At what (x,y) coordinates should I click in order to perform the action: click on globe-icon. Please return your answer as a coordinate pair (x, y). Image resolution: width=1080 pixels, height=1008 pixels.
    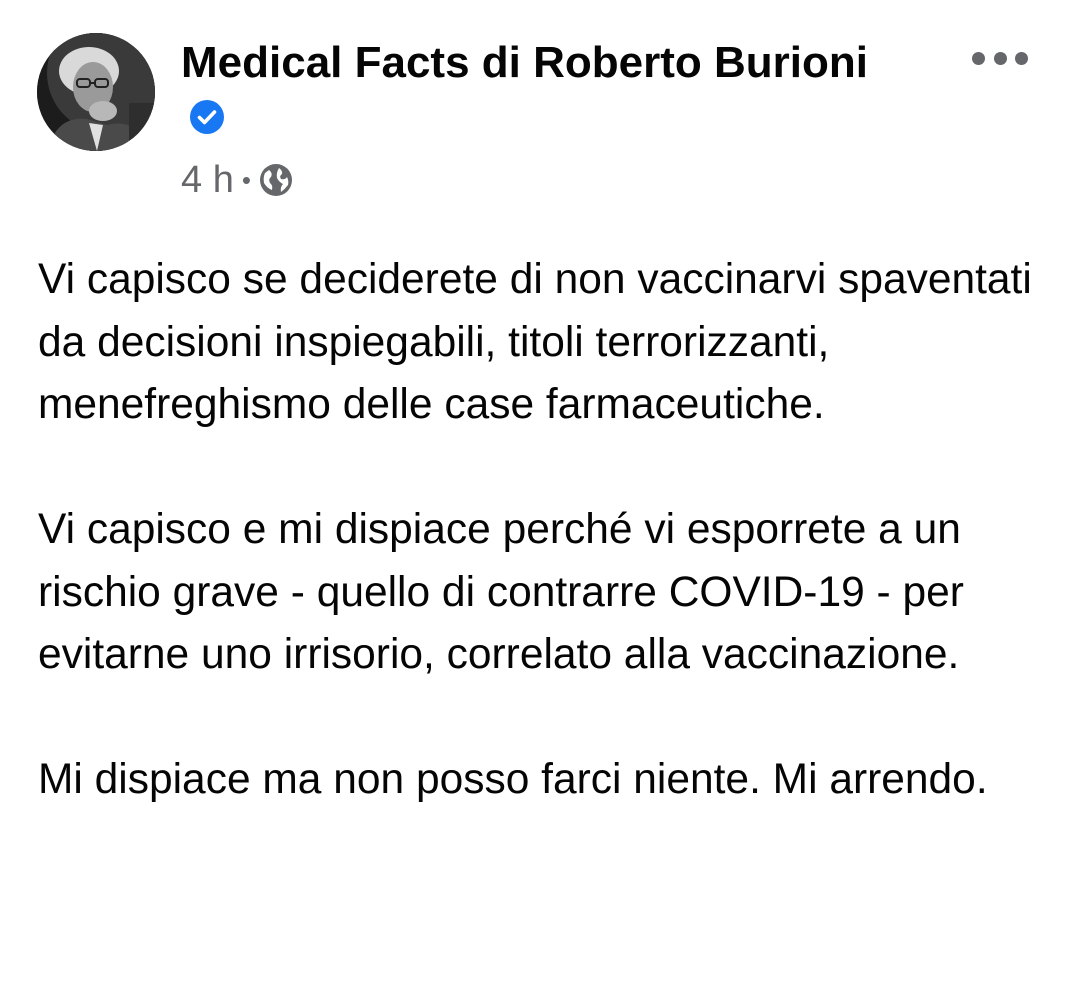
    Looking at the image, I should click on (276, 180).